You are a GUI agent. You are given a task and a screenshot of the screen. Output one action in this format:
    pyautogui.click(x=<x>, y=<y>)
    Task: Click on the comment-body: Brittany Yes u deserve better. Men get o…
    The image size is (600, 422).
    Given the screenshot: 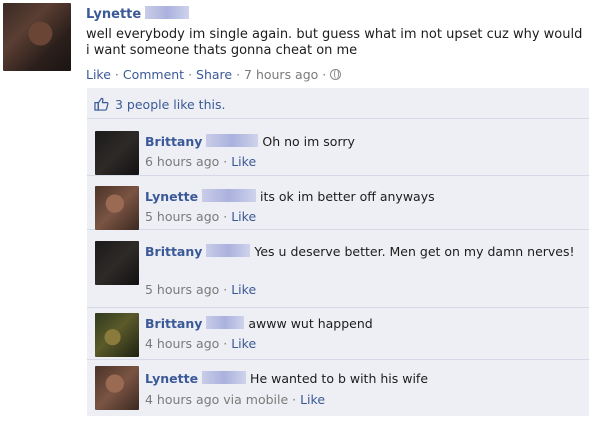 What is the action you would take?
    pyautogui.click(x=365, y=252)
    